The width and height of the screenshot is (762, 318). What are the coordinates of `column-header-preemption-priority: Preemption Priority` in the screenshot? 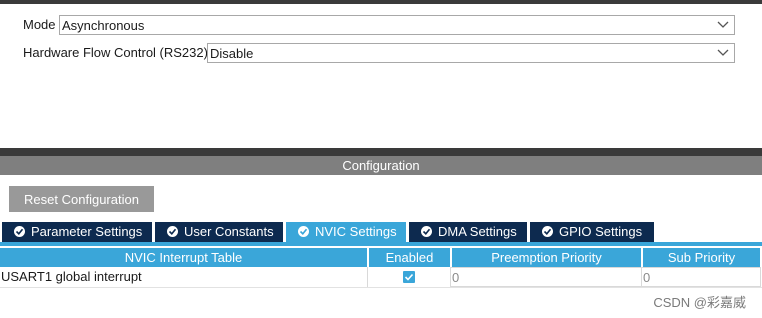 It's located at (546, 257).